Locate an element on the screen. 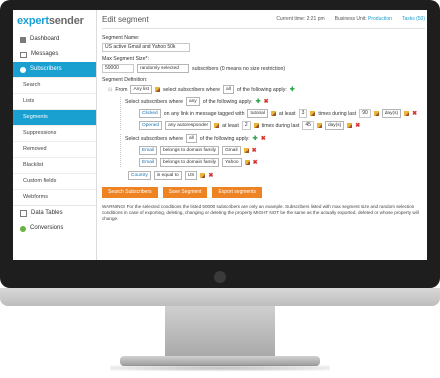 The image size is (440, 378). nav-dashboard: Dashboard is located at coordinates (54, 39).